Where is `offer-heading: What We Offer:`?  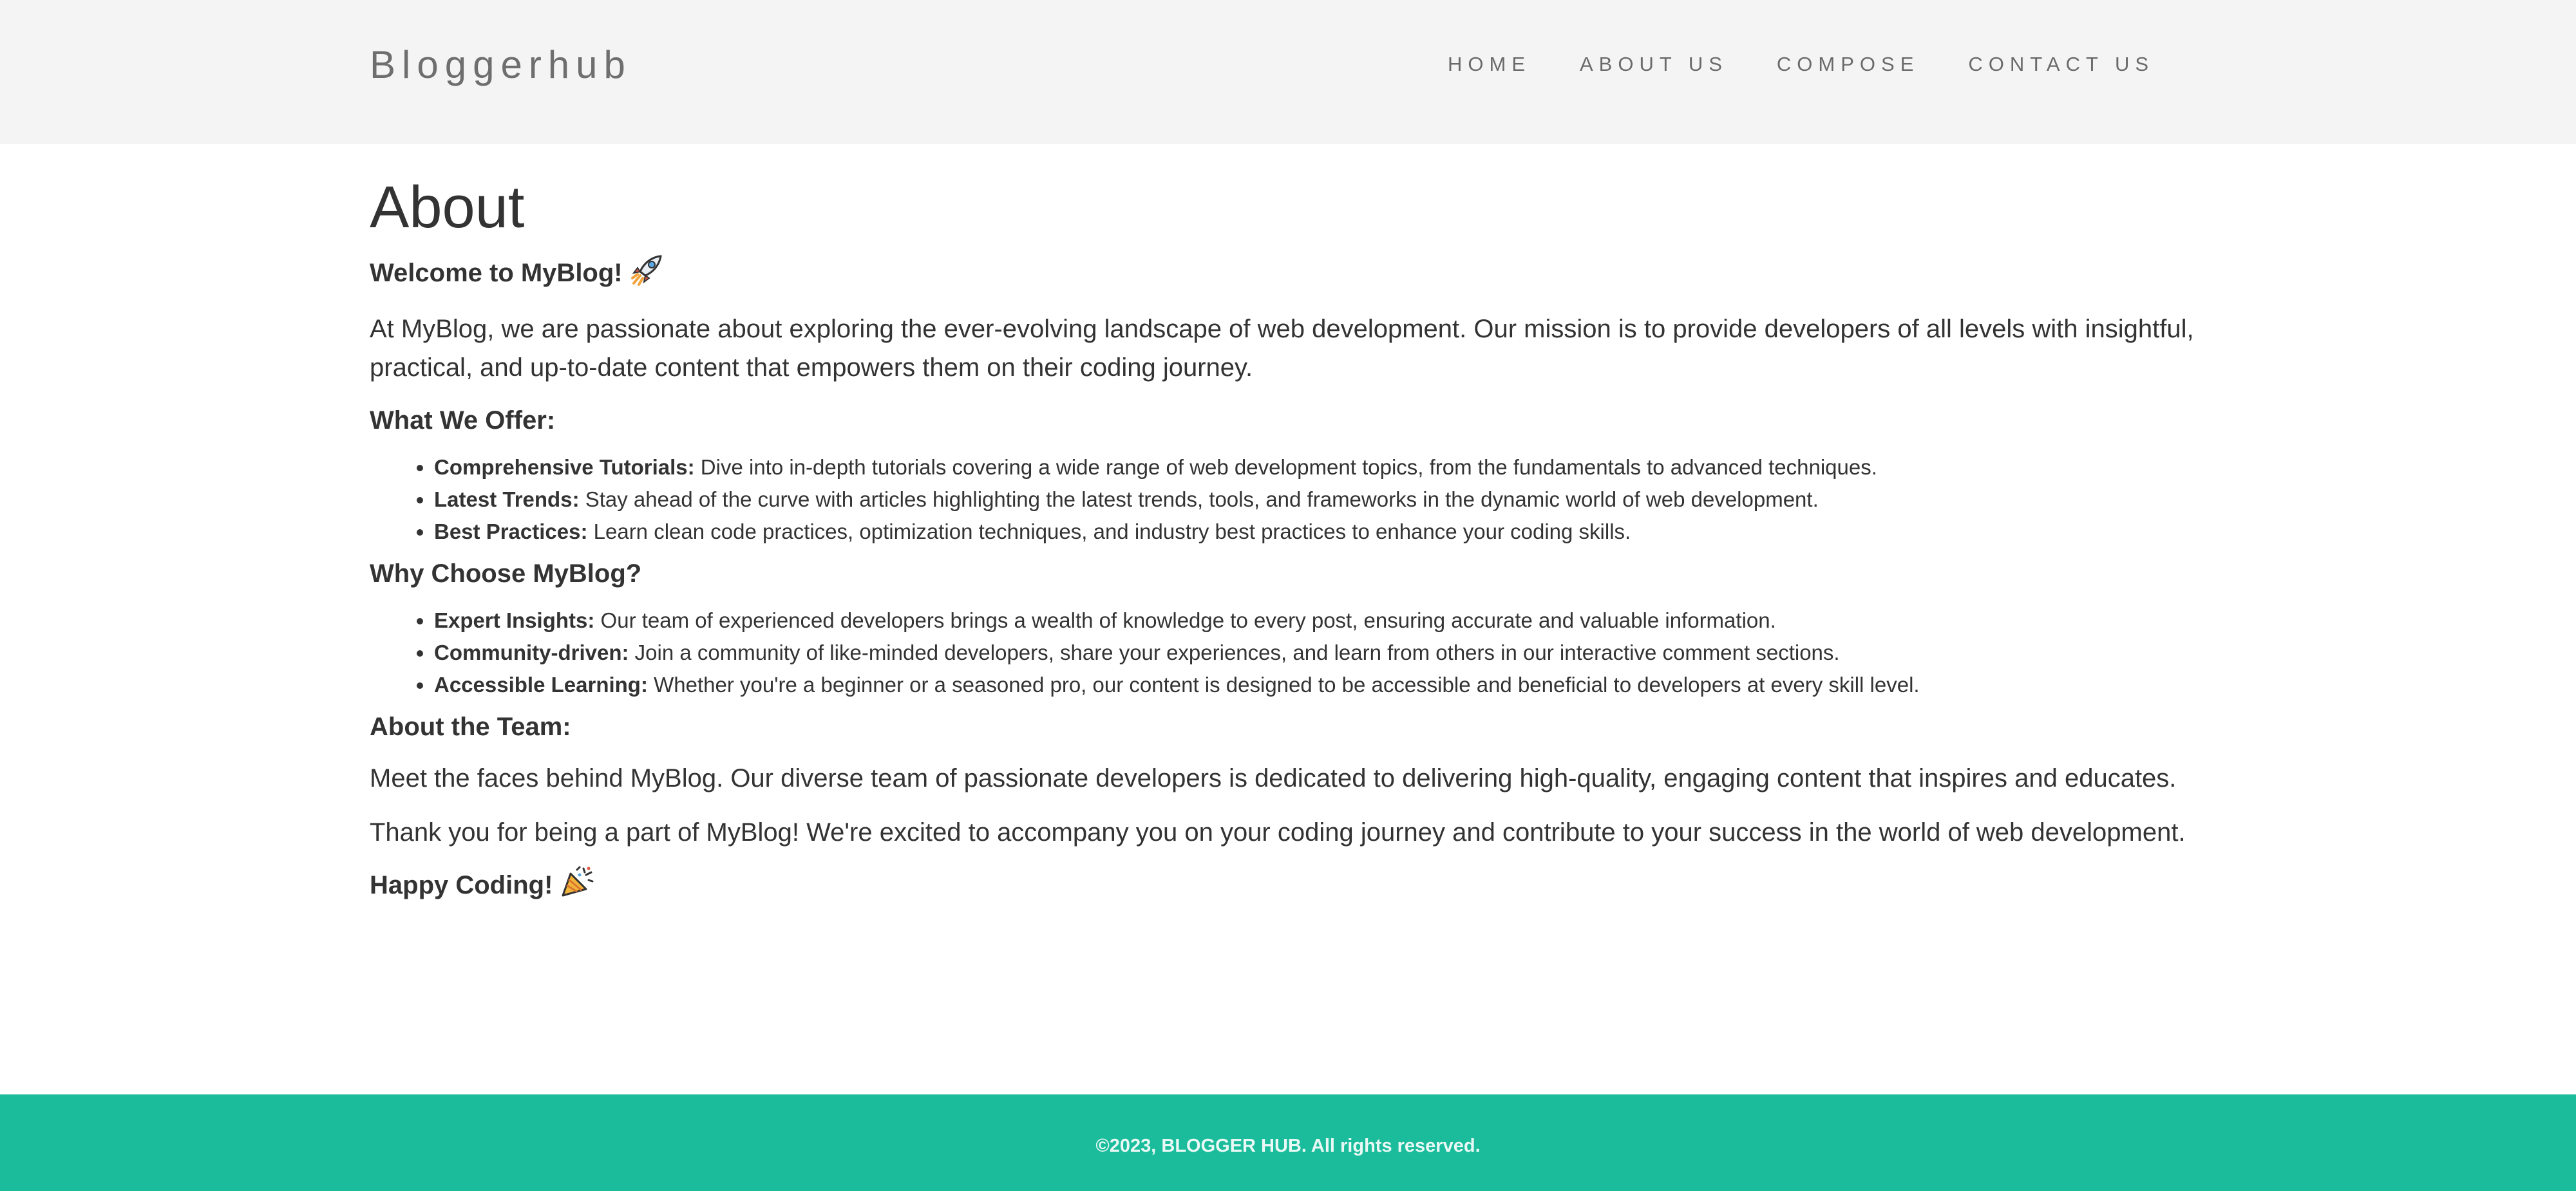 offer-heading: What We Offer: is located at coordinates (463, 420).